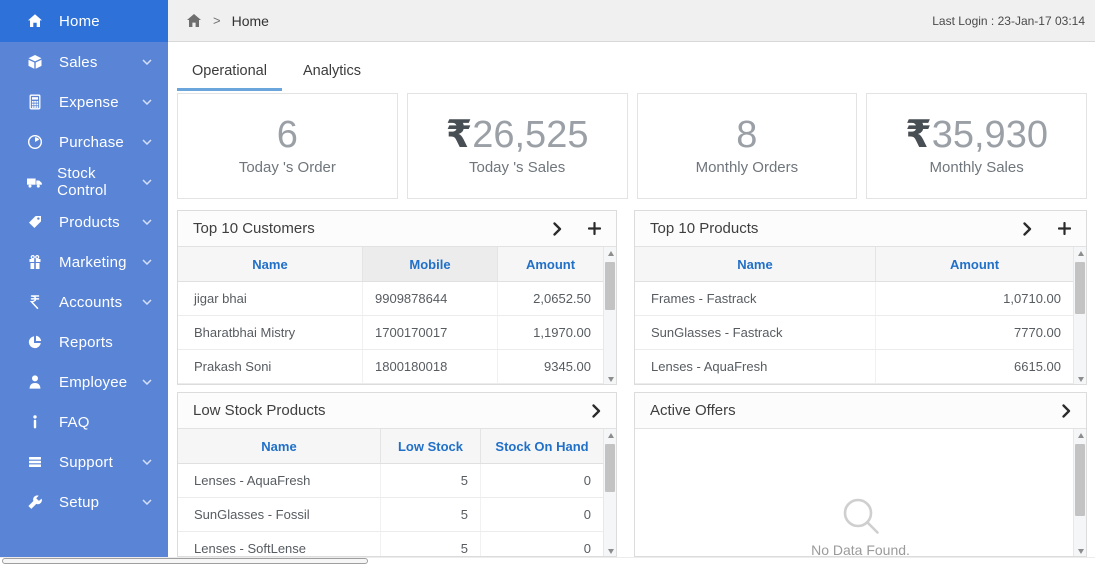 The image size is (1095, 565). Describe the element at coordinates (250, 21) in the screenshot. I see `breadcrumb-current: Home` at that location.